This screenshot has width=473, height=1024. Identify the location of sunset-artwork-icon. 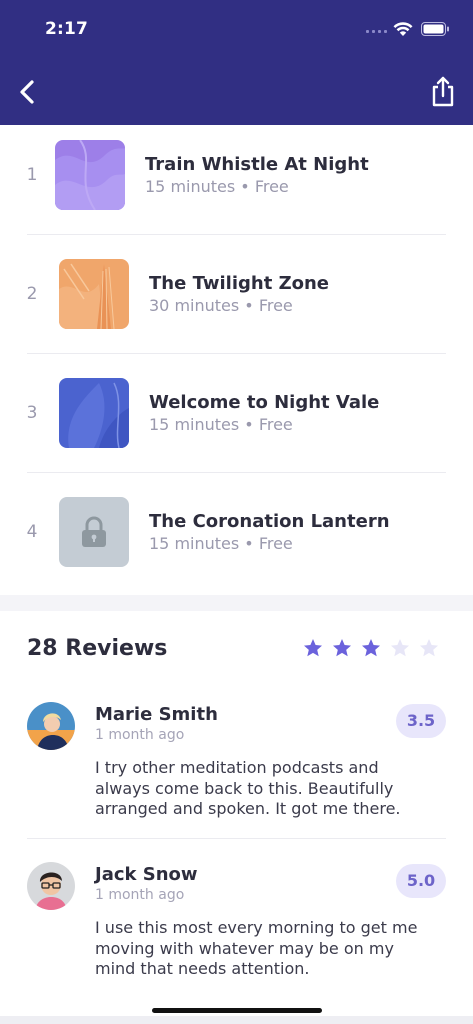
(94, 294).